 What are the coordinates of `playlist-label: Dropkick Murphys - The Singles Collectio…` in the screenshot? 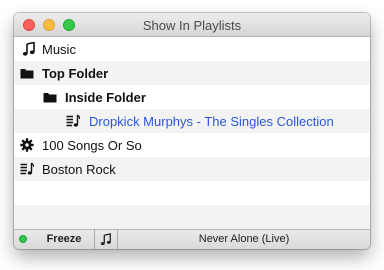 It's located at (211, 121).